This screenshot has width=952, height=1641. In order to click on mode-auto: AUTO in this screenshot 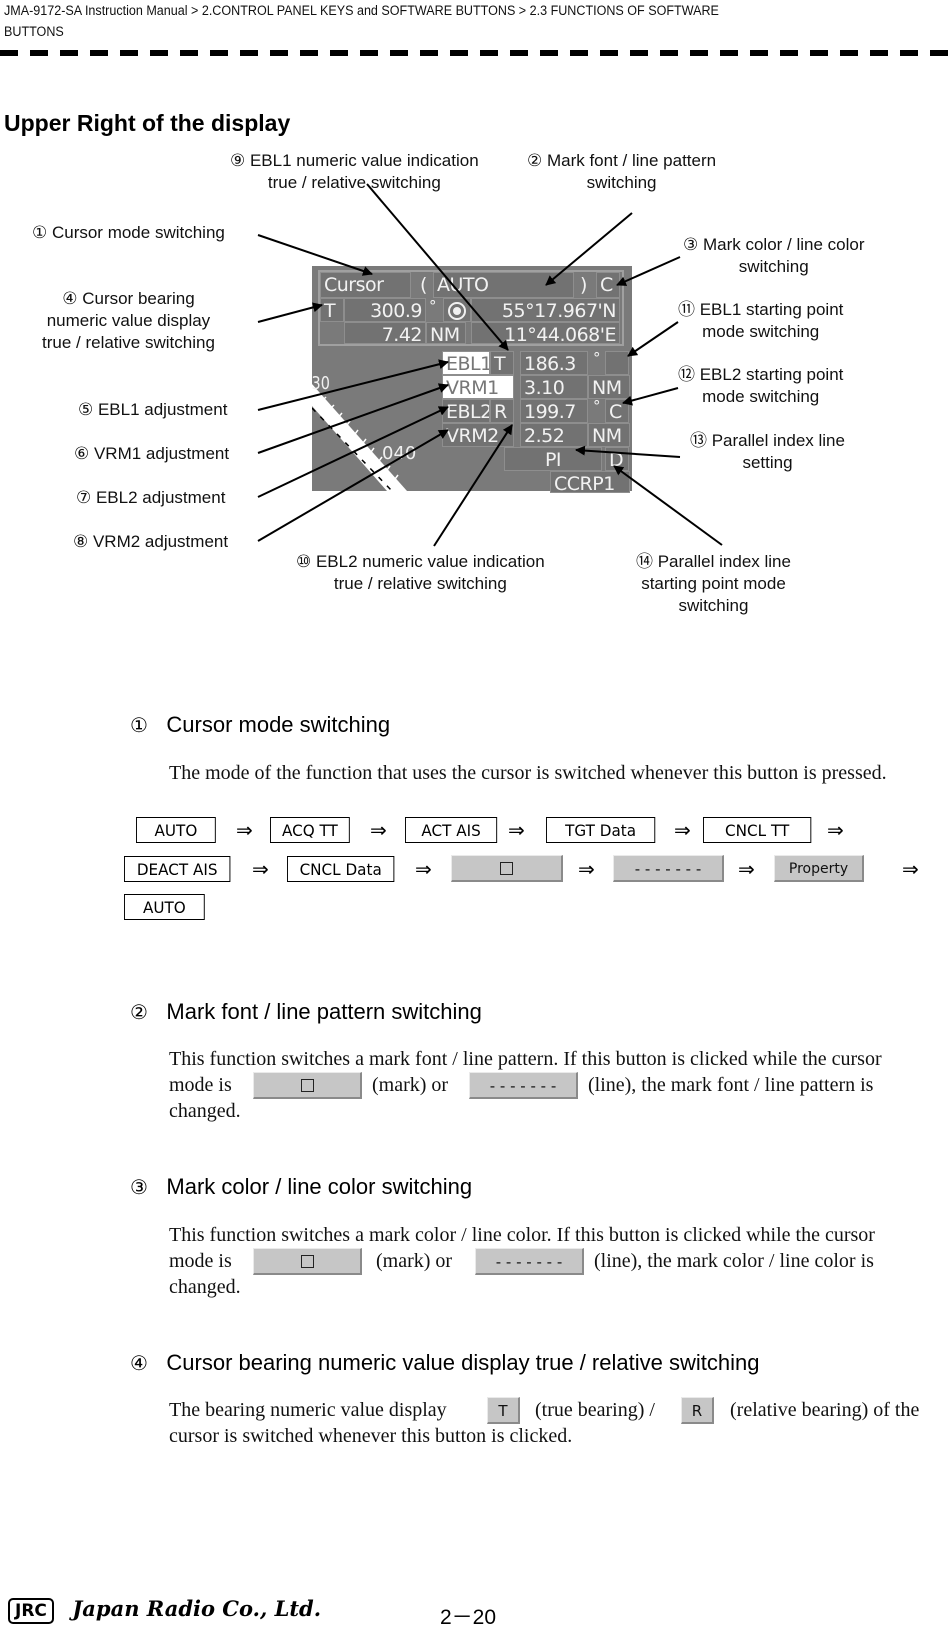, I will do `click(176, 830)`.